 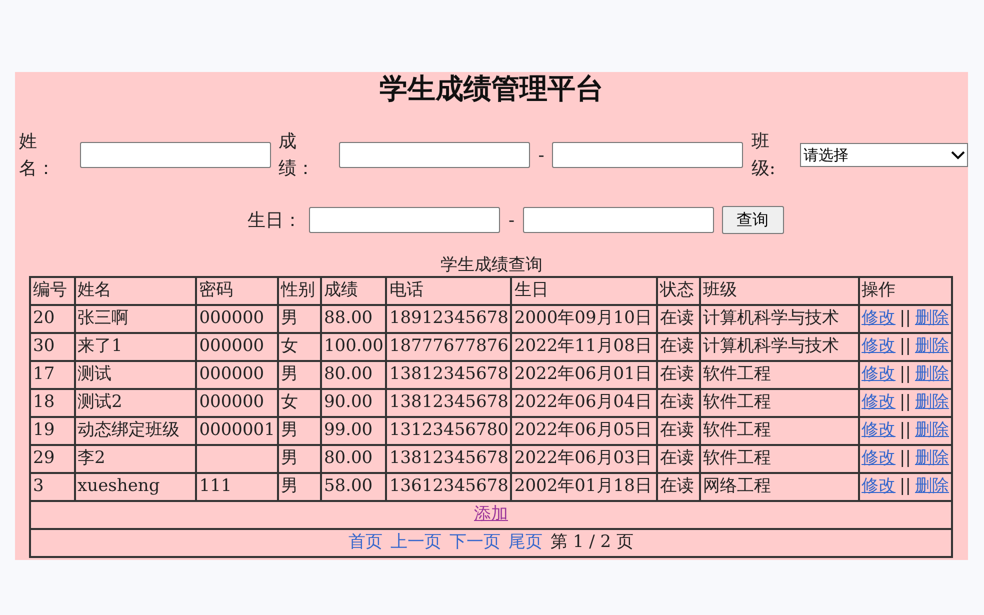 I want to click on table-cell: 88.00, so click(x=353, y=319).